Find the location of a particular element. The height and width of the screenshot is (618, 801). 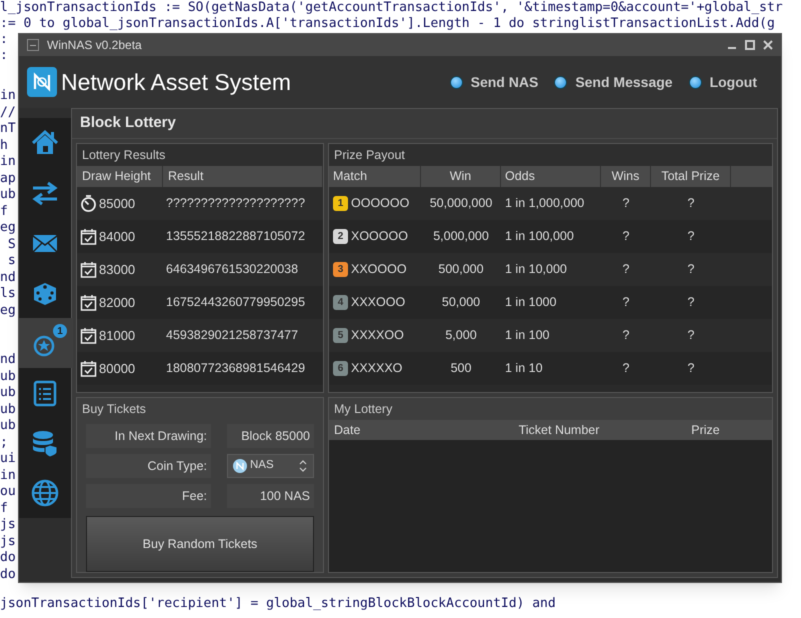

header-link: Logout is located at coordinates (733, 82).